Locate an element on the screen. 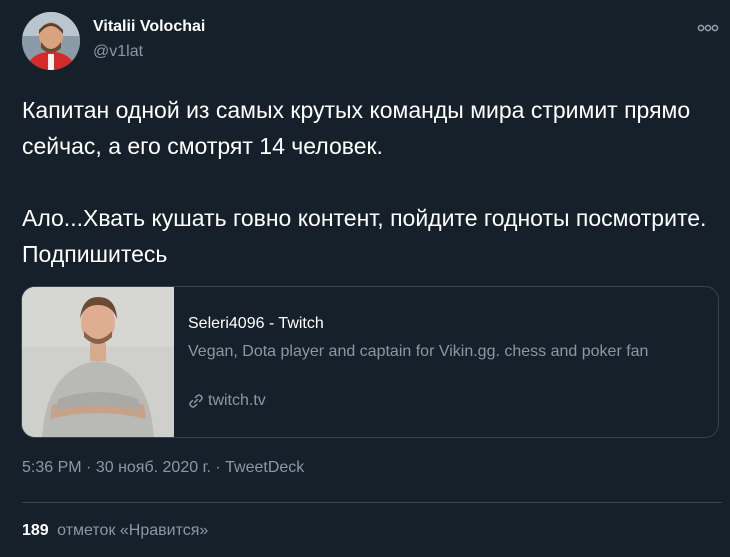 The height and width of the screenshot is (557, 730). likes-count: 189 is located at coordinates (35, 530).